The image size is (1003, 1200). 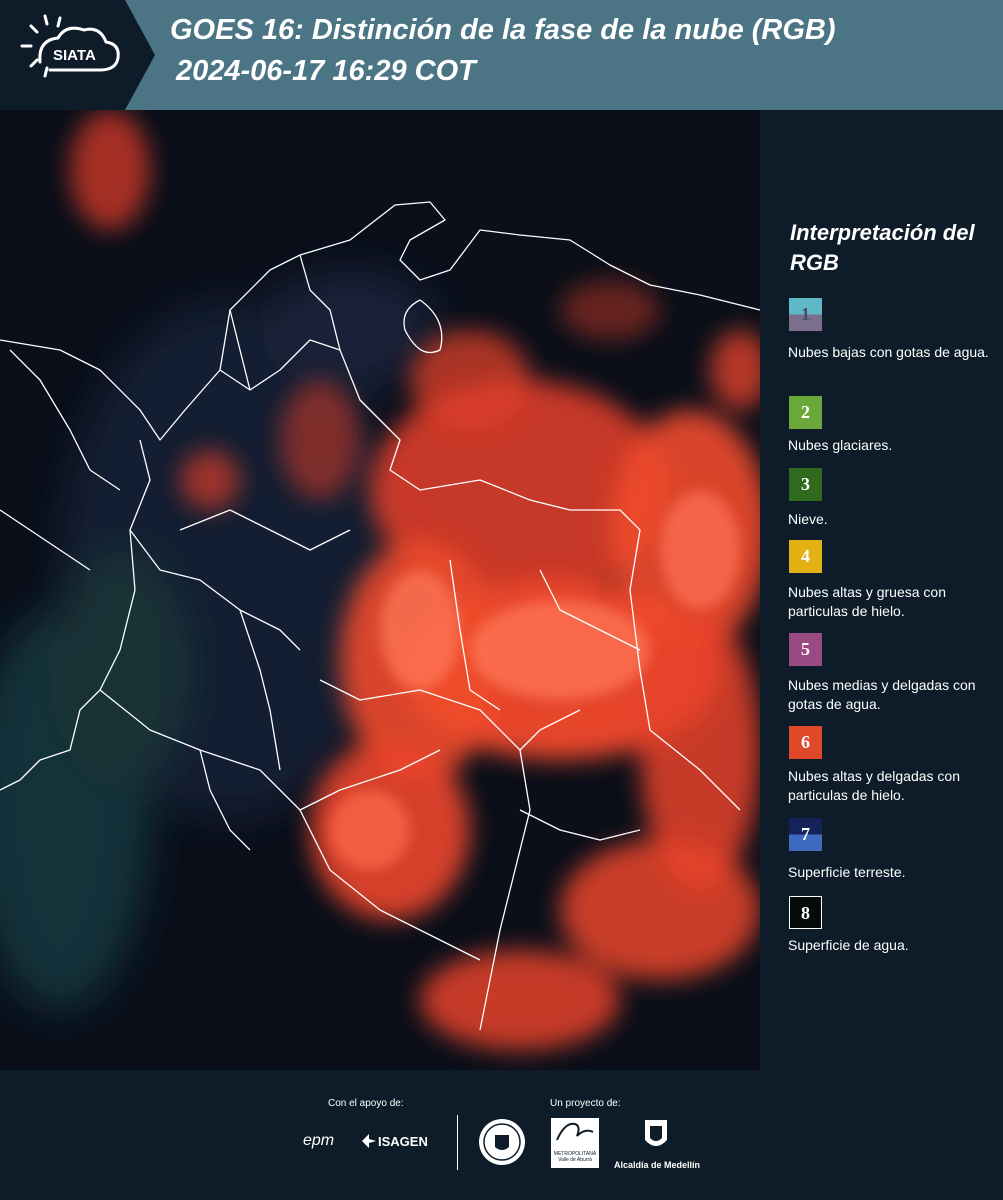 What do you see at coordinates (840, 445) in the screenshot?
I see `legend-label-2: Nubes glaciares.` at bounding box center [840, 445].